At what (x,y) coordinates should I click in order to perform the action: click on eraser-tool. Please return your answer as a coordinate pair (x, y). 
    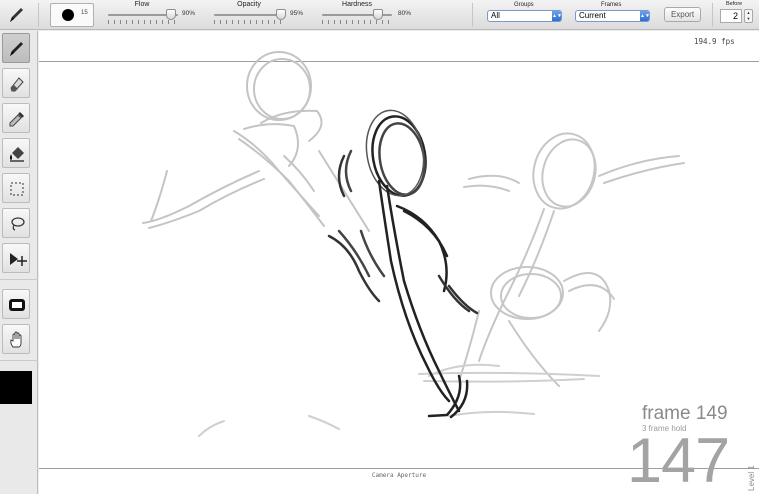
    Looking at the image, I should click on (16, 83).